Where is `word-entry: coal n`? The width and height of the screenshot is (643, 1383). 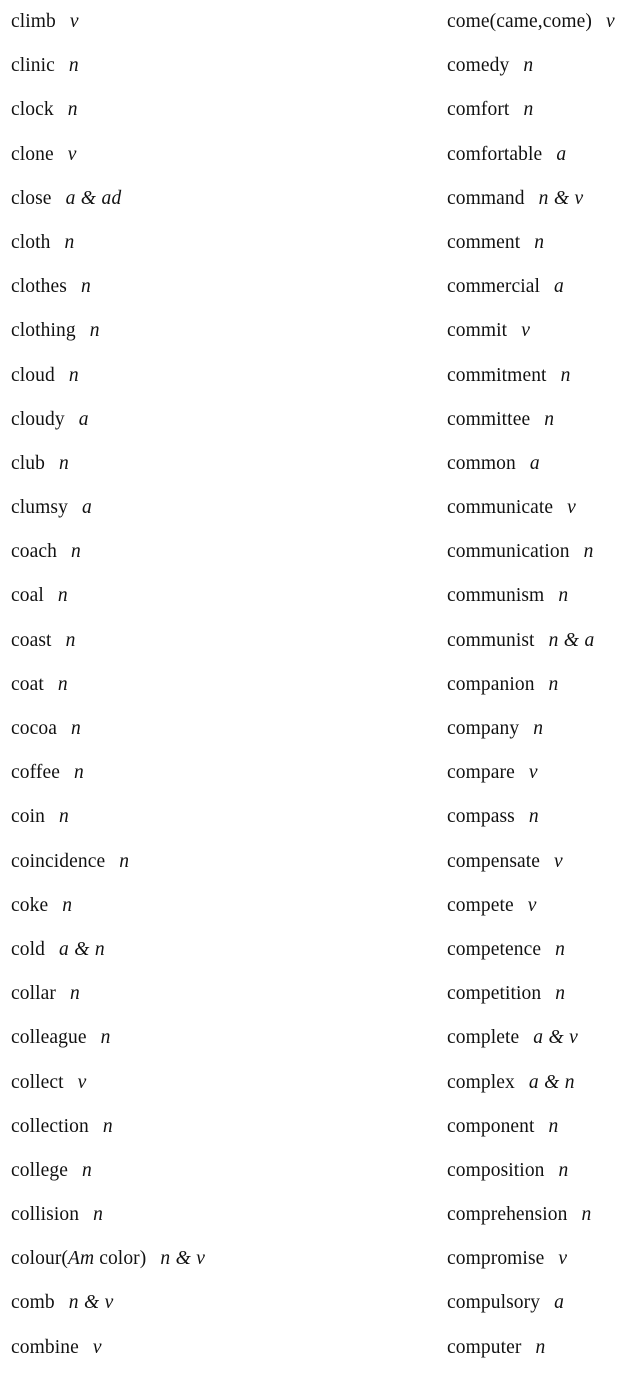 word-entry: coal n is located at coordinates (215, 596).